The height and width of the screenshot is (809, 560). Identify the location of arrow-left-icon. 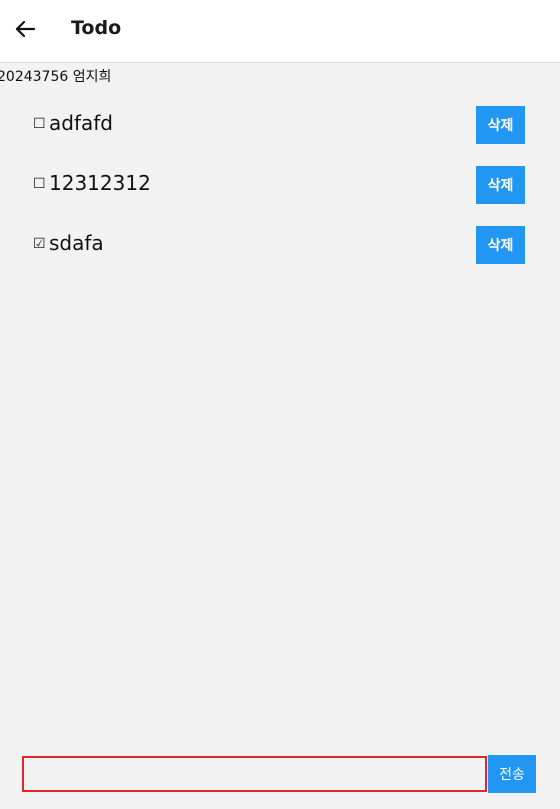
(25, 29).